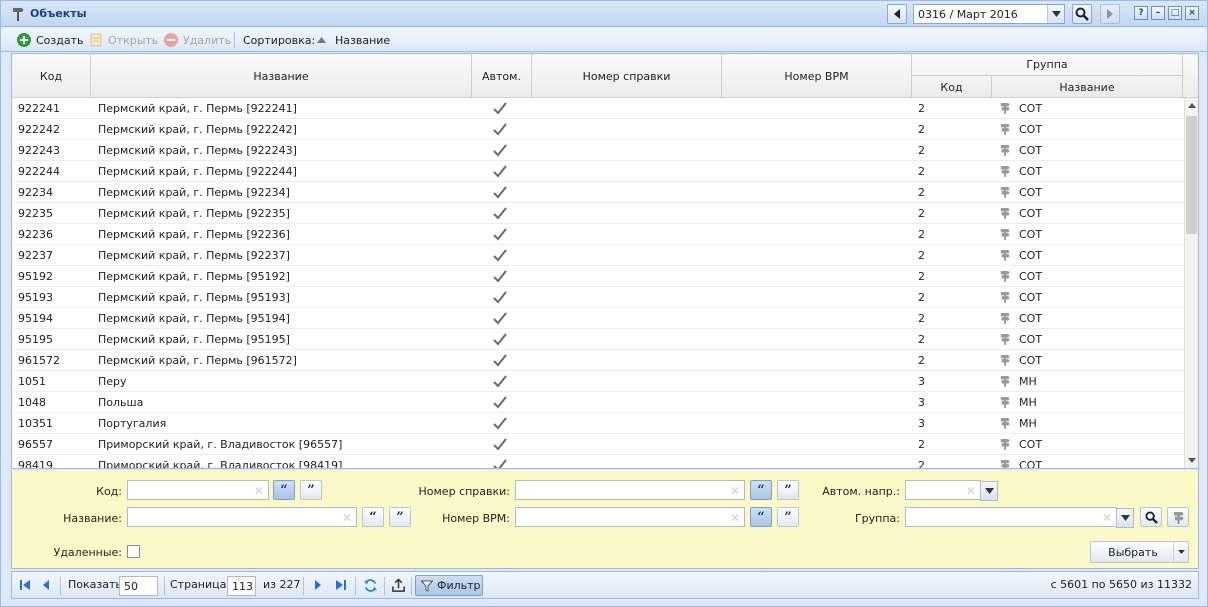 This screenshot has height=607, width=1208. Describe the element at coordinates (197, 40) in the screenshot. I see `delete-button: Удалить` at that location.